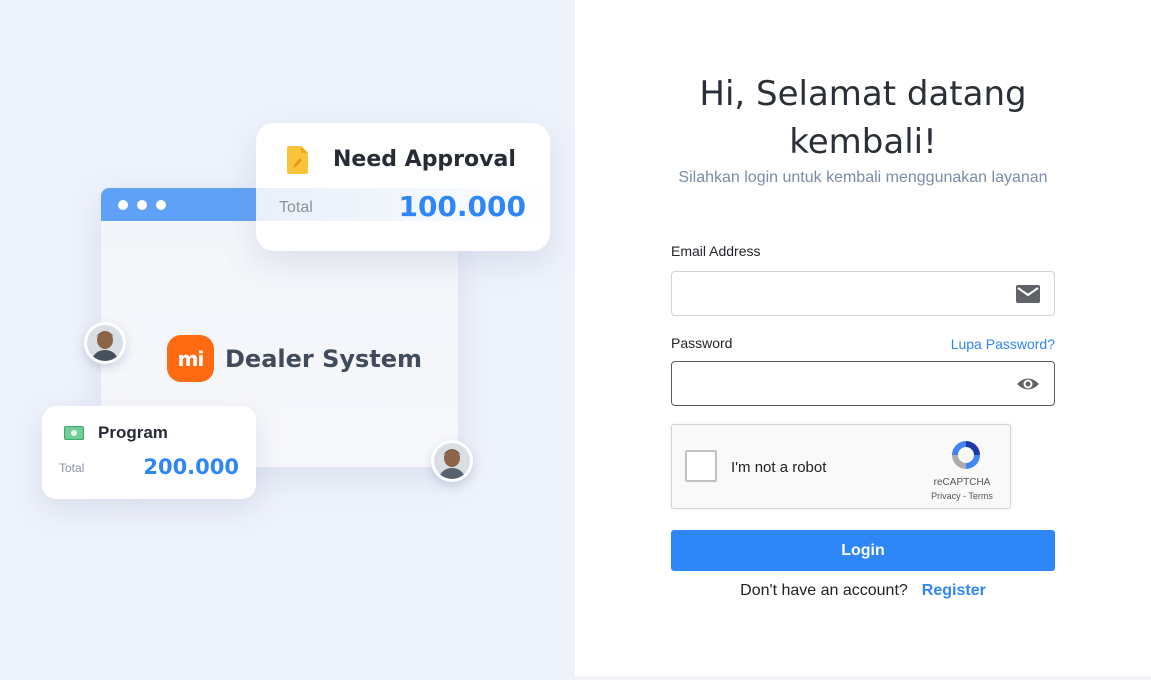  I want to click on document-pen-icon, so click(297, 160).